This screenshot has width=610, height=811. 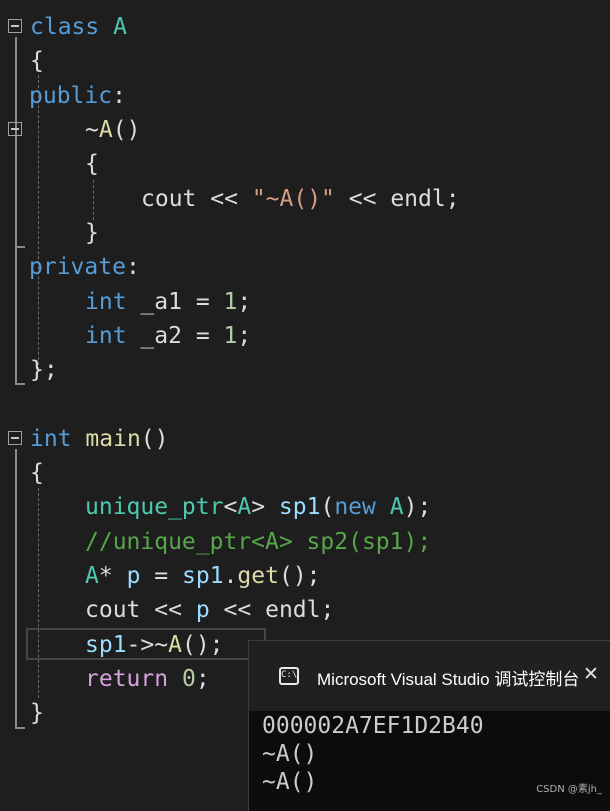 I want to click on operator: ->, so click(x=140, y=645).